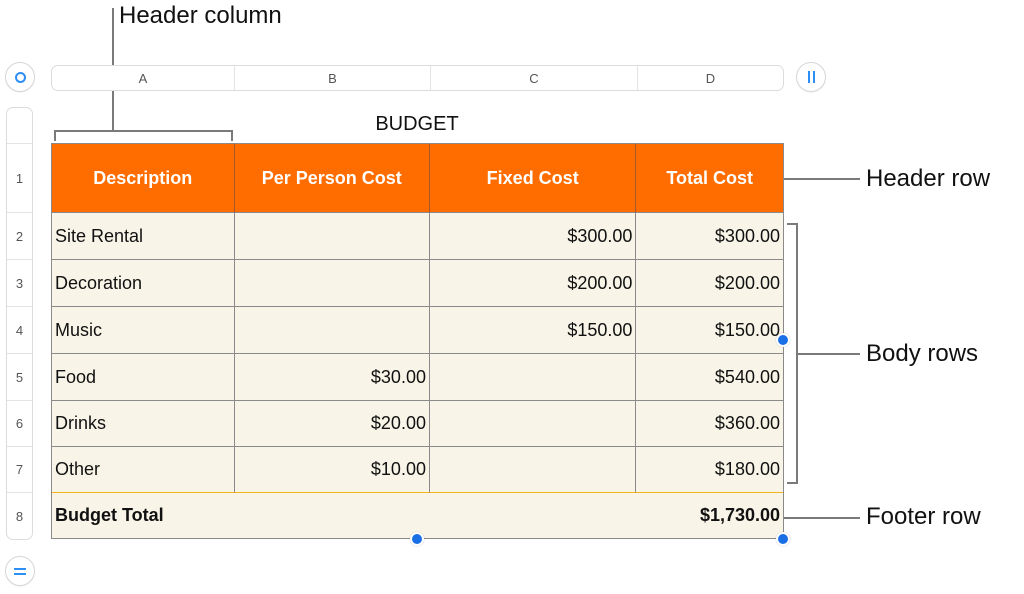 The image size is (1024, 594). What do you see at coordinates (417, 539) in the screenshot?
I see `row-resize-handle` at bounding box center [417, 539].